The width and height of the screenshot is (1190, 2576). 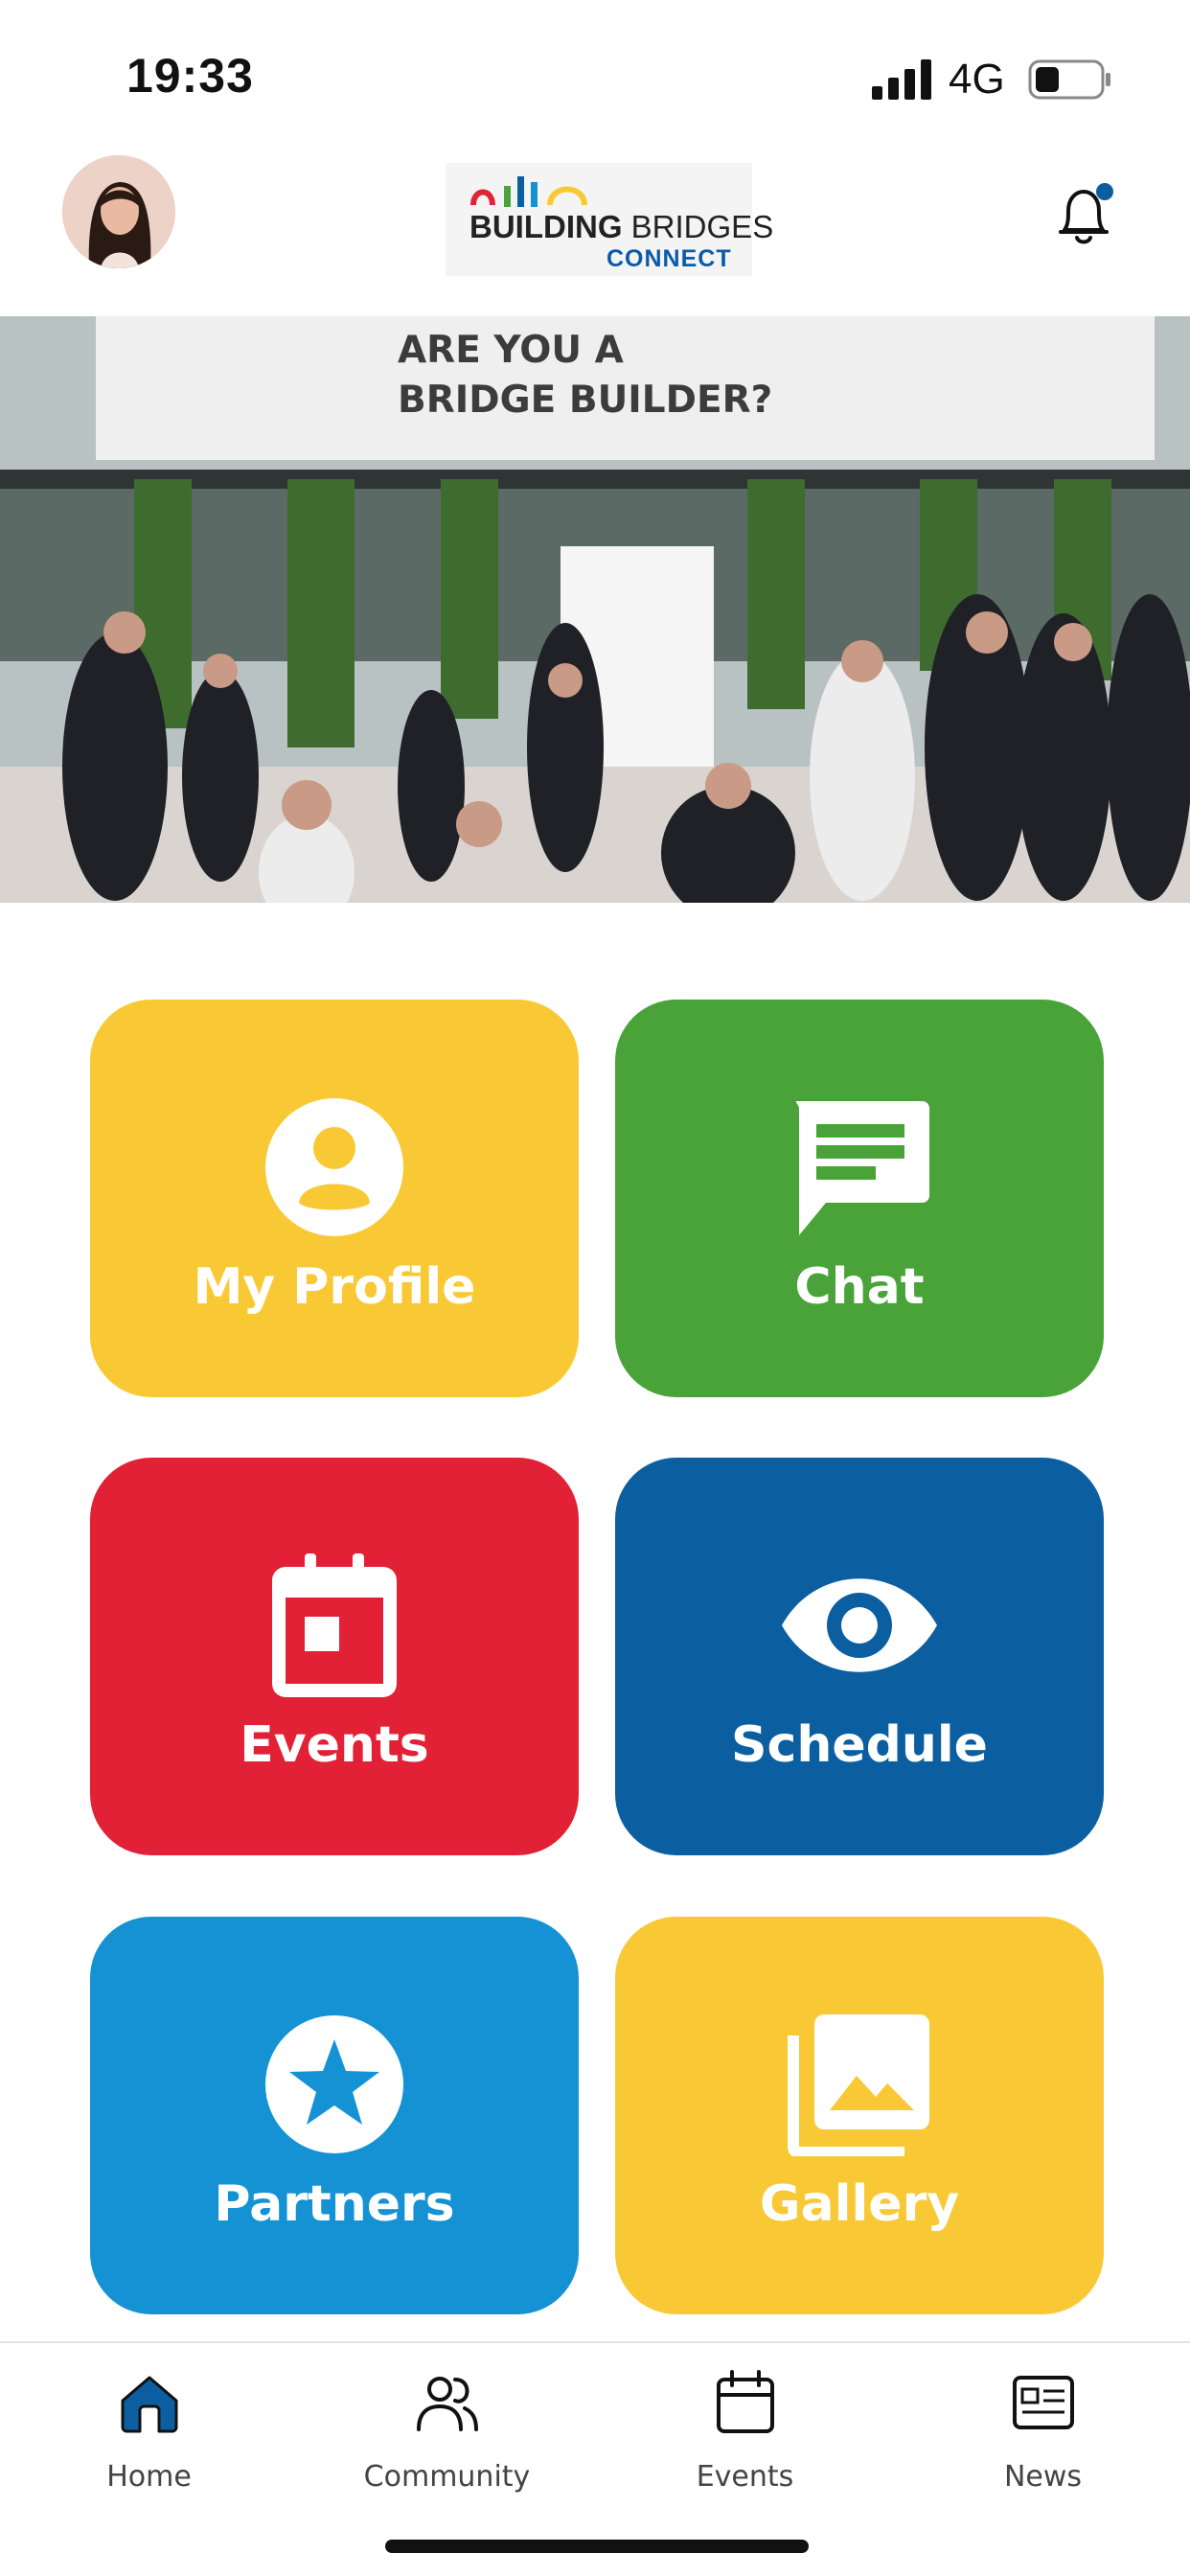 I want to click on news-icon, so click(x=1043, y=2402).